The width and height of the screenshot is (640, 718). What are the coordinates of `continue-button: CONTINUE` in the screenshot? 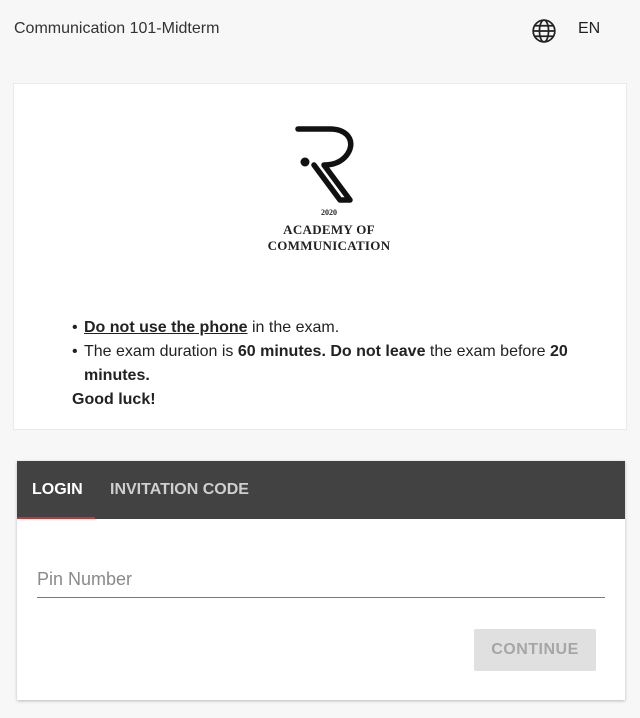 It's located at (535, 650).